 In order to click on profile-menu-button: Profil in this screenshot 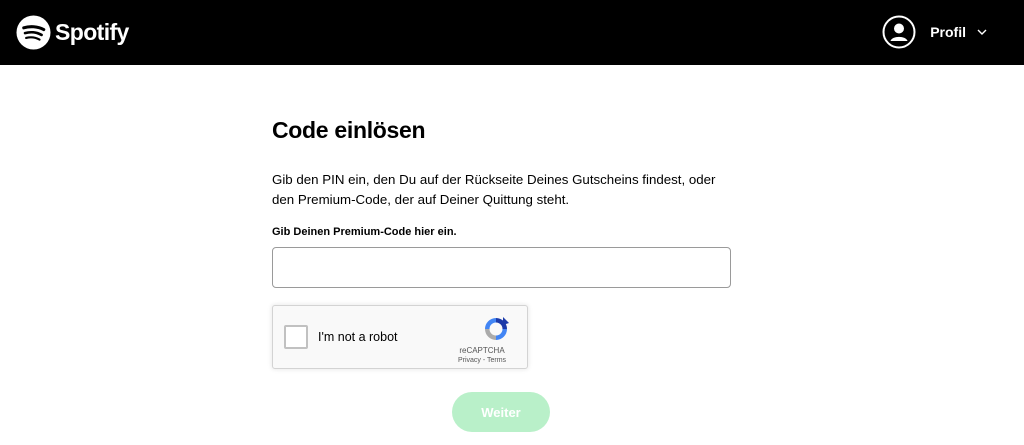, I will do `click(935, 32)`.